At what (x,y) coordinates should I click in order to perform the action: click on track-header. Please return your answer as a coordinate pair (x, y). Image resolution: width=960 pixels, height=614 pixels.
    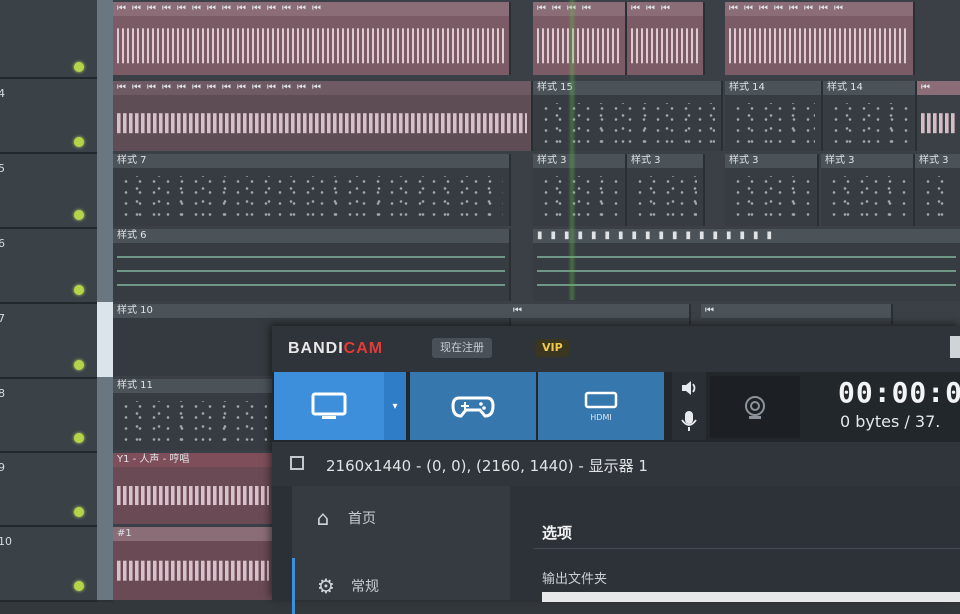
    Looking at the image, I should click on (48, 39).